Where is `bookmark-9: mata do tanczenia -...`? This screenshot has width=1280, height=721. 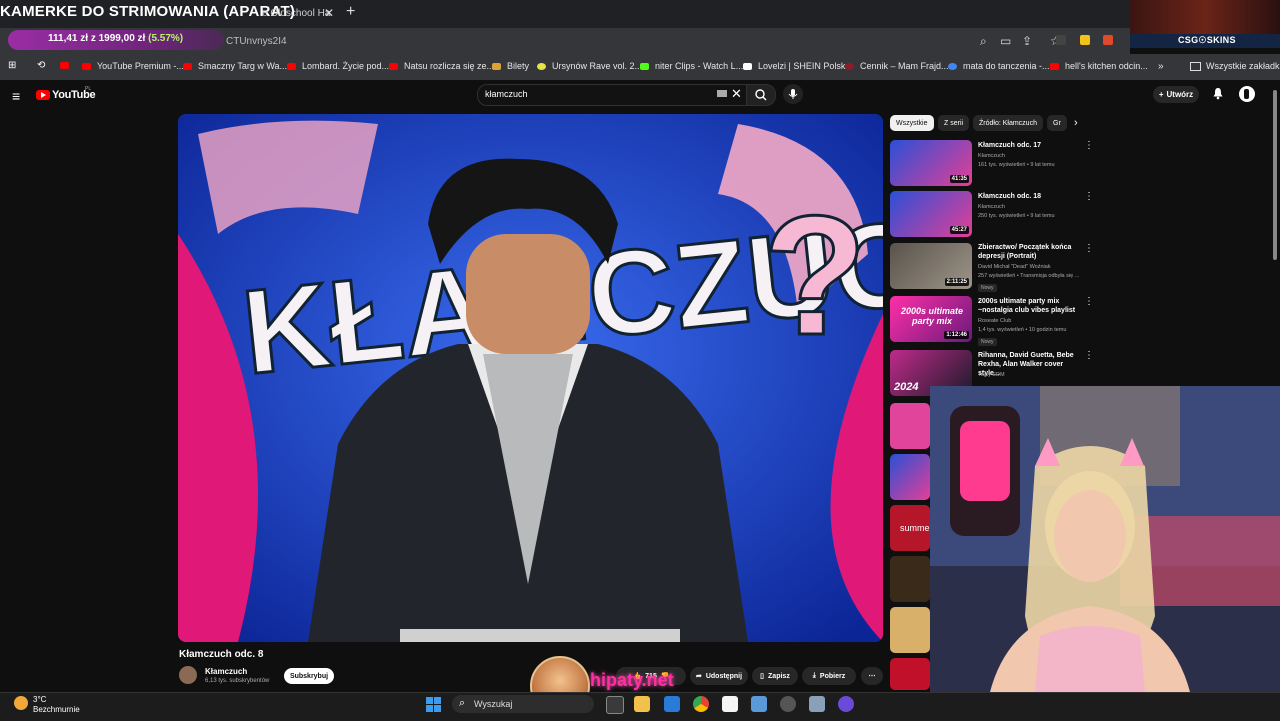 bookmark-9: mata do tanczenia -... is located at coordinates (999, 66).